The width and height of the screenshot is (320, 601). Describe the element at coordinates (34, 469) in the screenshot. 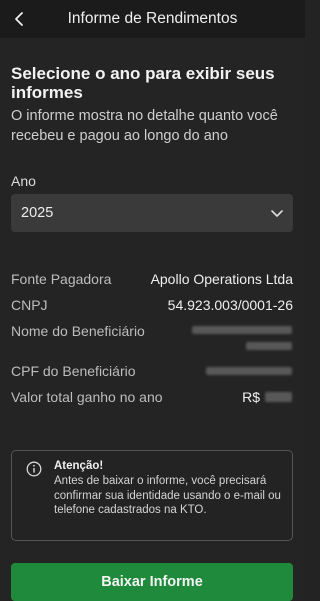

I see `info-icon` at that location.